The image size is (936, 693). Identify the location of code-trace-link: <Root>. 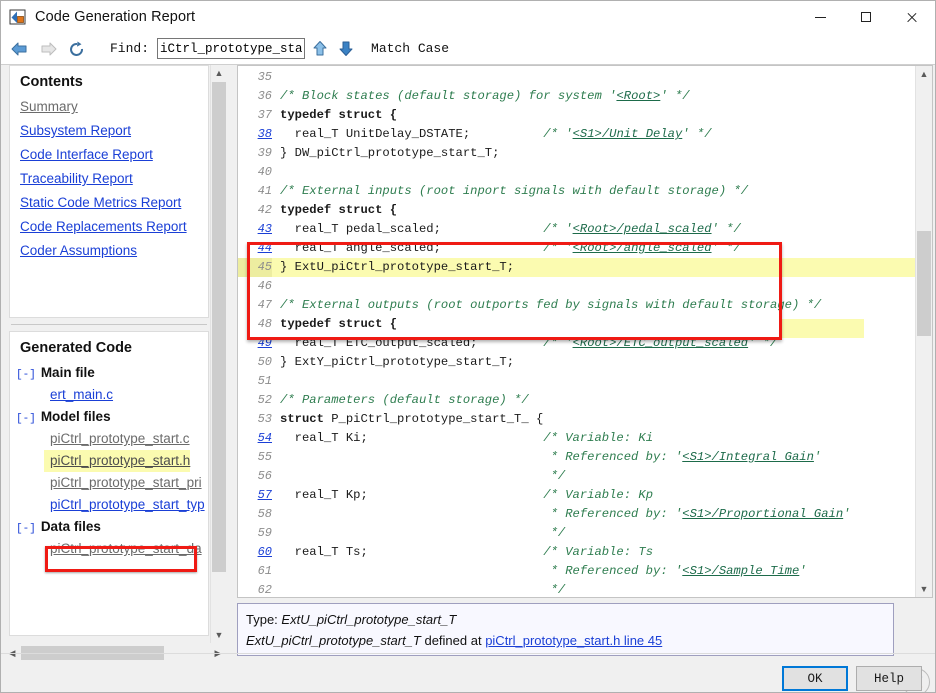
(638, 96).